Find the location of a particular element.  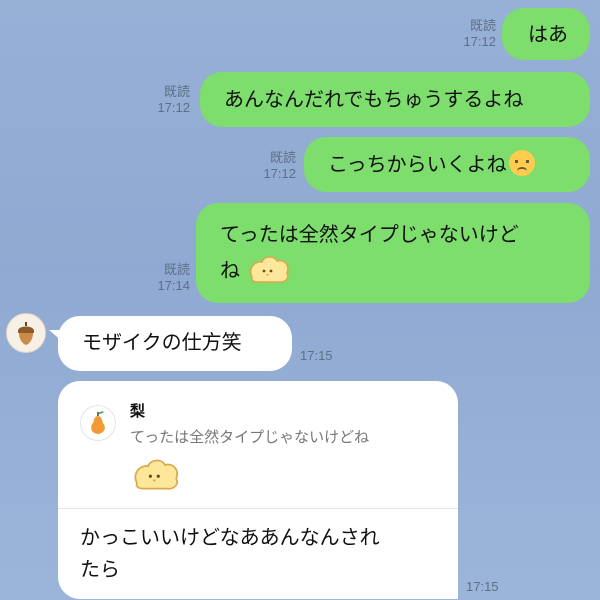

reply-text-line-2: たら is located at coordinates (100, 569).